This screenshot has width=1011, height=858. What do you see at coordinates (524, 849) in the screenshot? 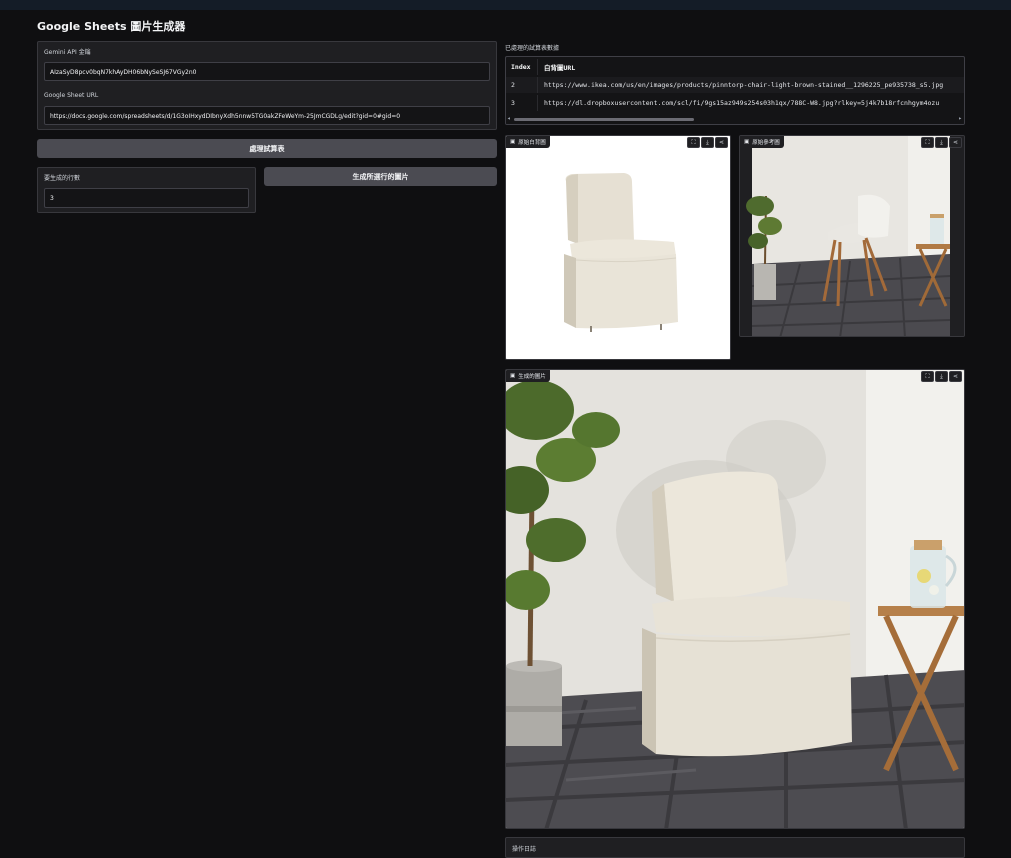
I see `log-label: 操作日誌` at bounding box center [524, 849].